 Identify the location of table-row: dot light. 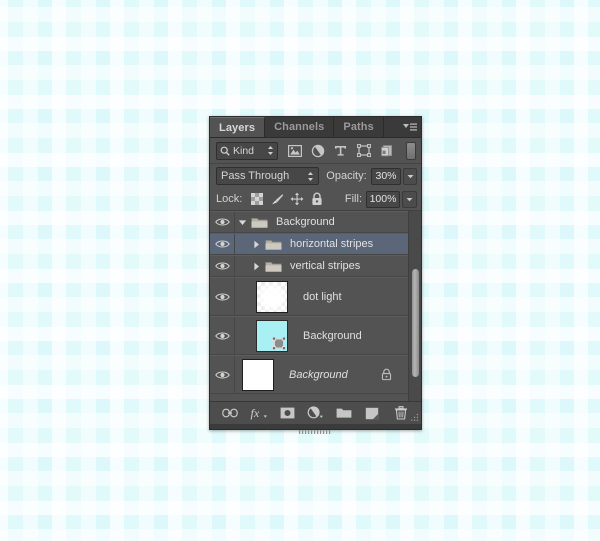
(309, 296).